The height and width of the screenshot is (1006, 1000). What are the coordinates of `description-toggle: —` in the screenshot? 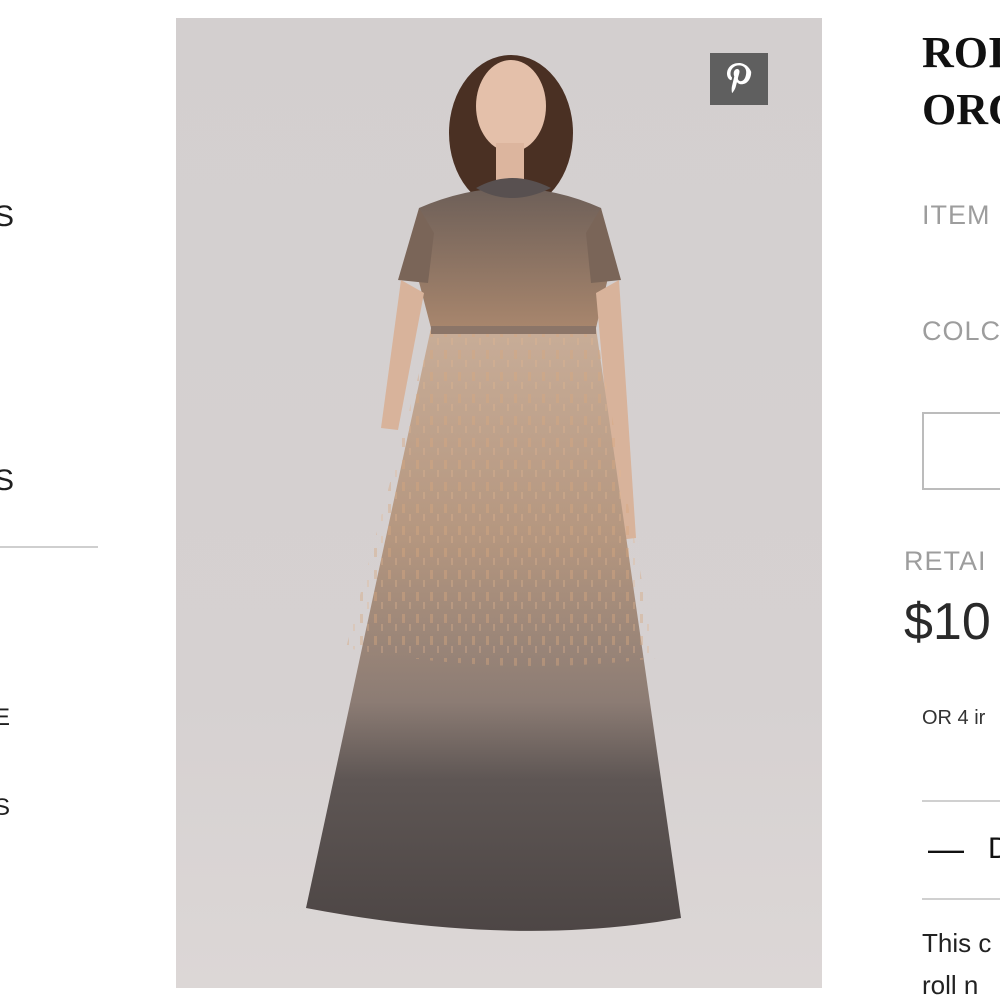 It's located at (946, 849).